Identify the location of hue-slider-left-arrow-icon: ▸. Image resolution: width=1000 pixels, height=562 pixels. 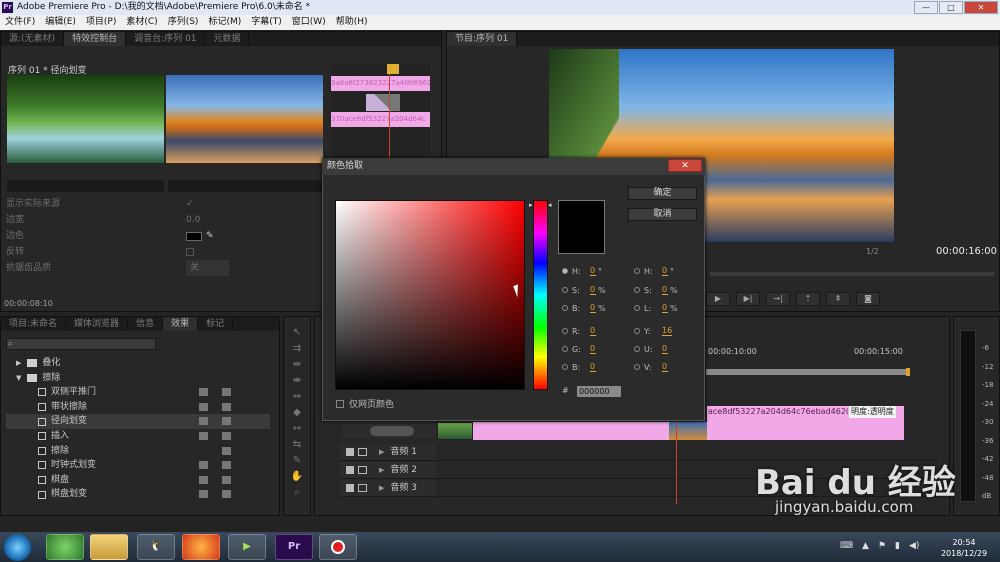
(531, 205).